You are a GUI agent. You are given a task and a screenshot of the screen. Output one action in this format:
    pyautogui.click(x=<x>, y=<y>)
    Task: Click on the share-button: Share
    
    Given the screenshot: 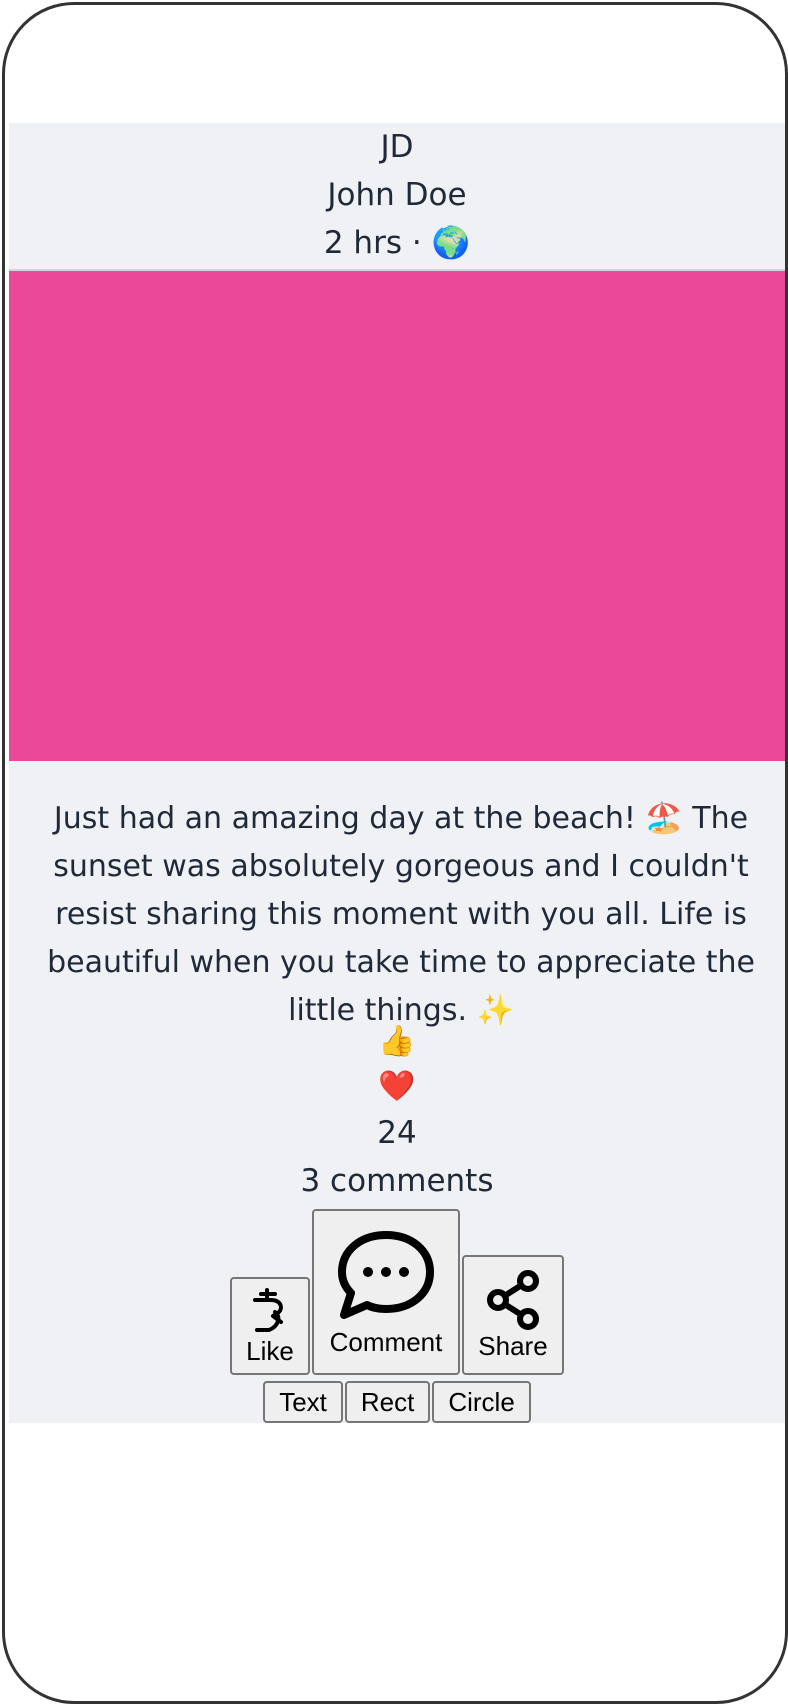 What is the action you would take?
    pyautogui.click(x=513, y=1315)
    